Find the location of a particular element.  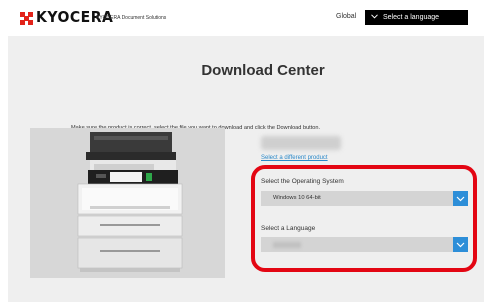

os-select: Windows 10 64-bit is located at coordinates (364, 198).